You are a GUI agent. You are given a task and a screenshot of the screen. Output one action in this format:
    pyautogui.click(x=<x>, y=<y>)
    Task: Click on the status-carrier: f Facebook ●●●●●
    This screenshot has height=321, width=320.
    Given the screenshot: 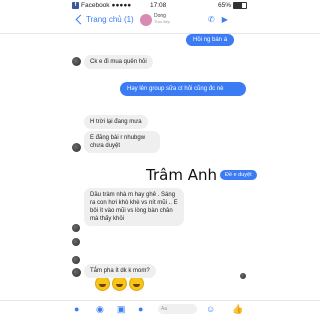 What is the action you would take?
    pyautogui.click(x=101, y=5)
    